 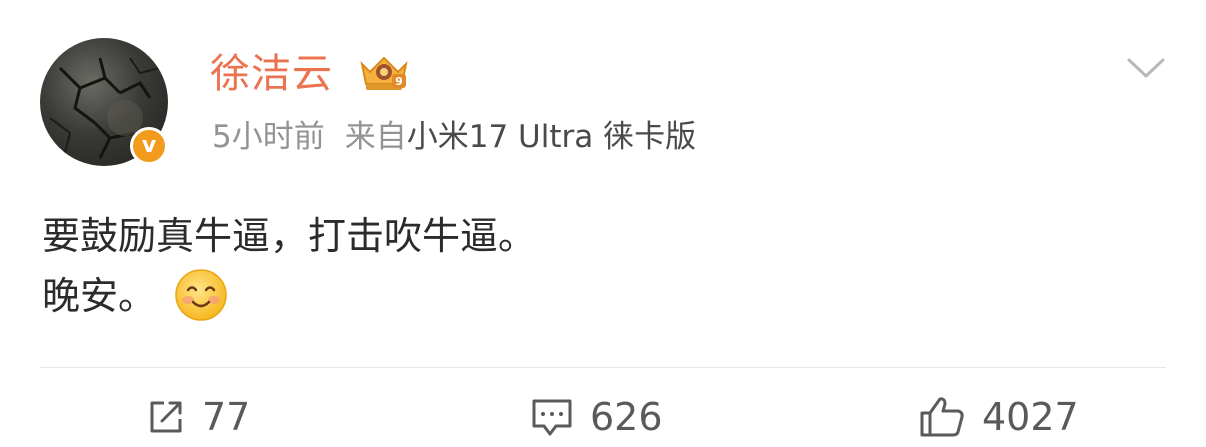 I want to click on repost-count: 77, so click(x=226, y=417).